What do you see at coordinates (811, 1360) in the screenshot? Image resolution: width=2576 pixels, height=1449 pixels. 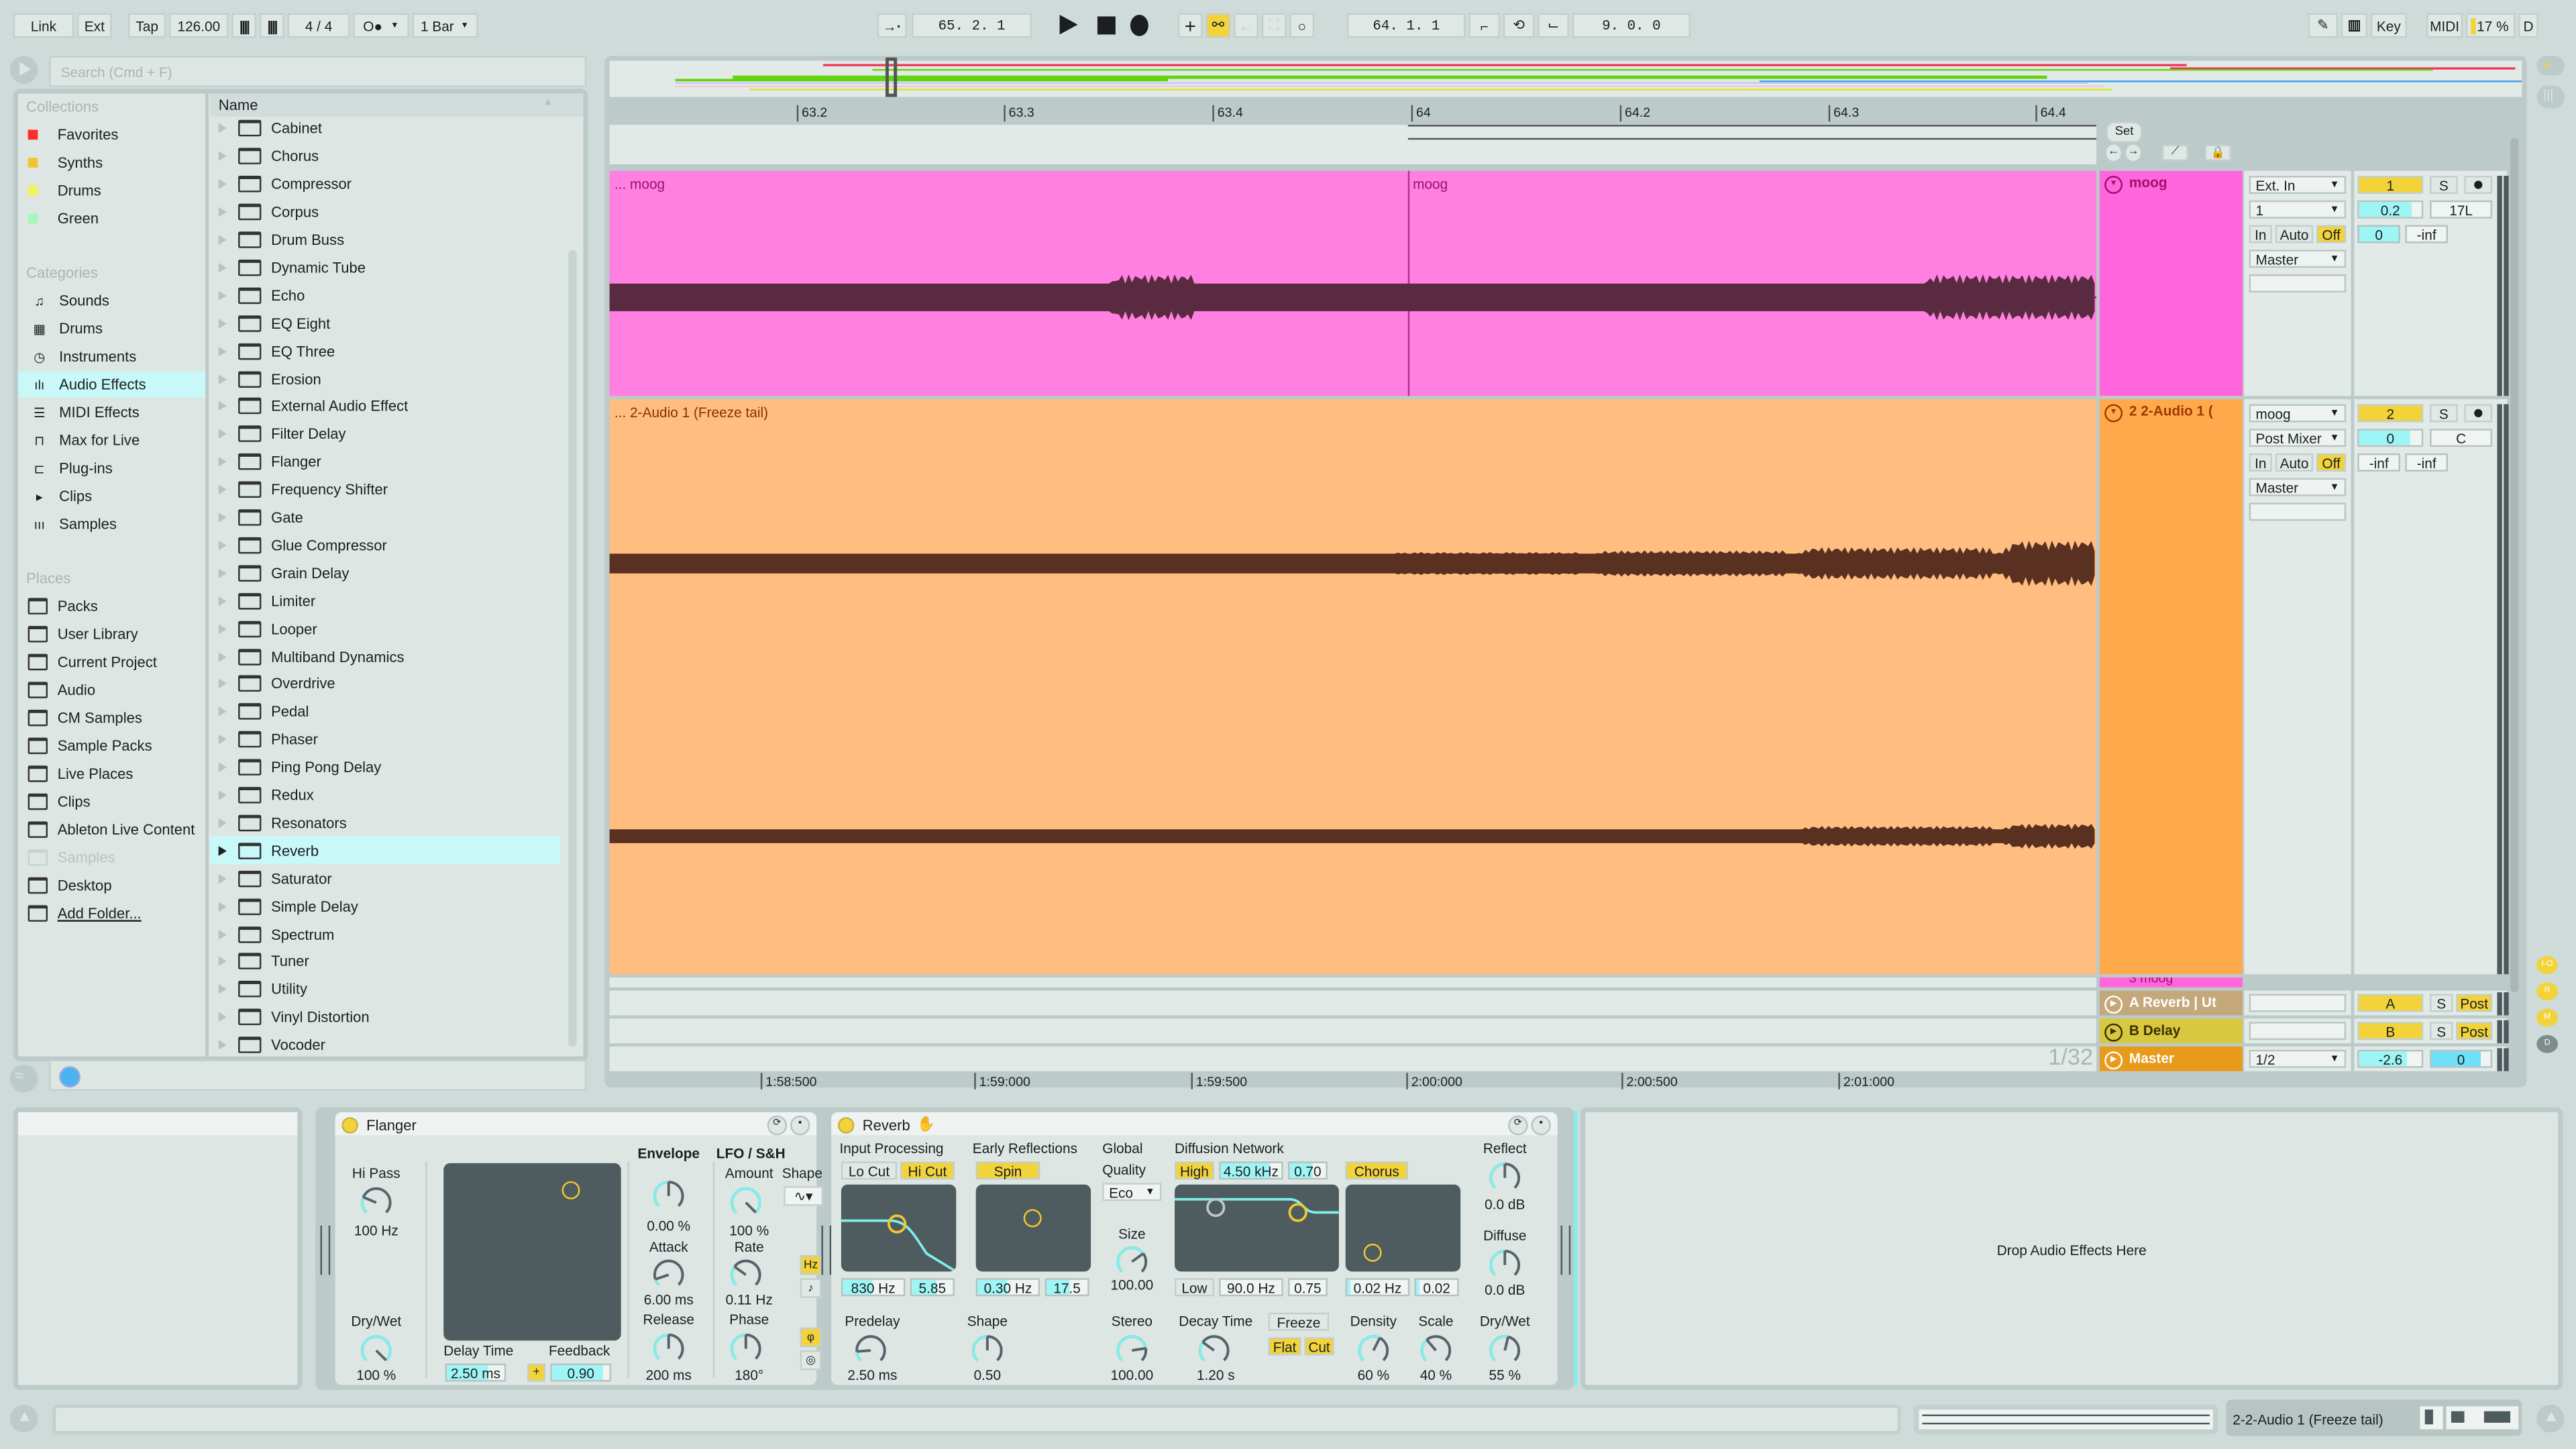 I see `spin-mode-button: ◎` at bounding box center [811, 1360].